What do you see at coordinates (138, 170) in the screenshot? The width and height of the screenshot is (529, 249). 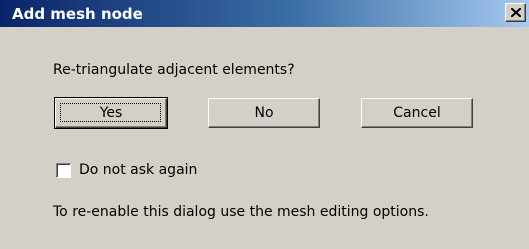 I see `do-not-ask-again-label: Do not ask again` at bounding box center [138, 170].